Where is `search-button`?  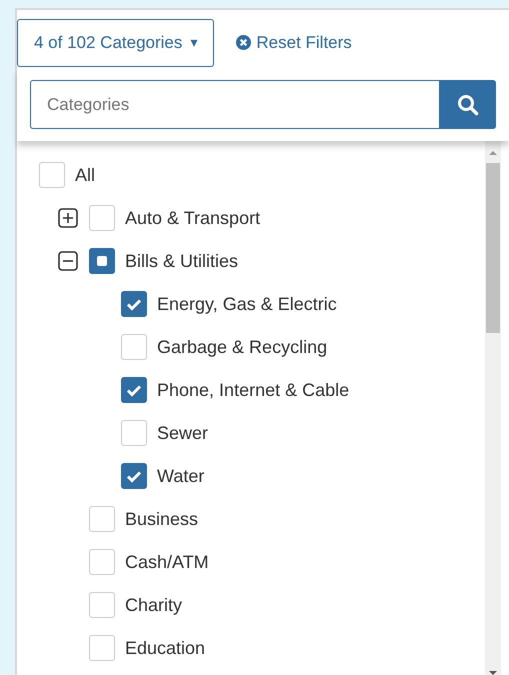
search-button is located at coordinates (467, 104).